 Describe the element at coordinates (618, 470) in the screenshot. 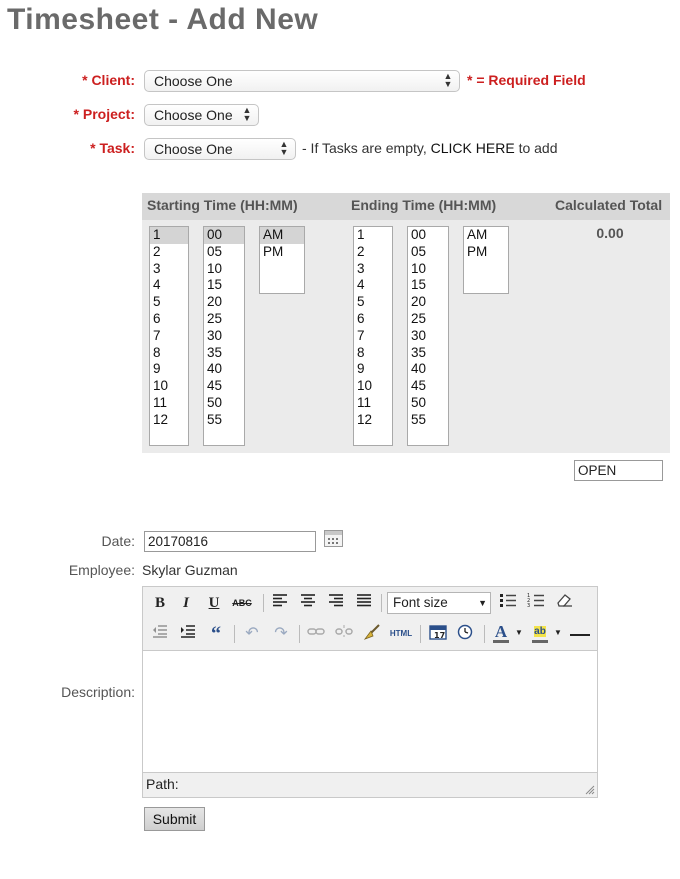

I see `status-field: OPEN` at that location.